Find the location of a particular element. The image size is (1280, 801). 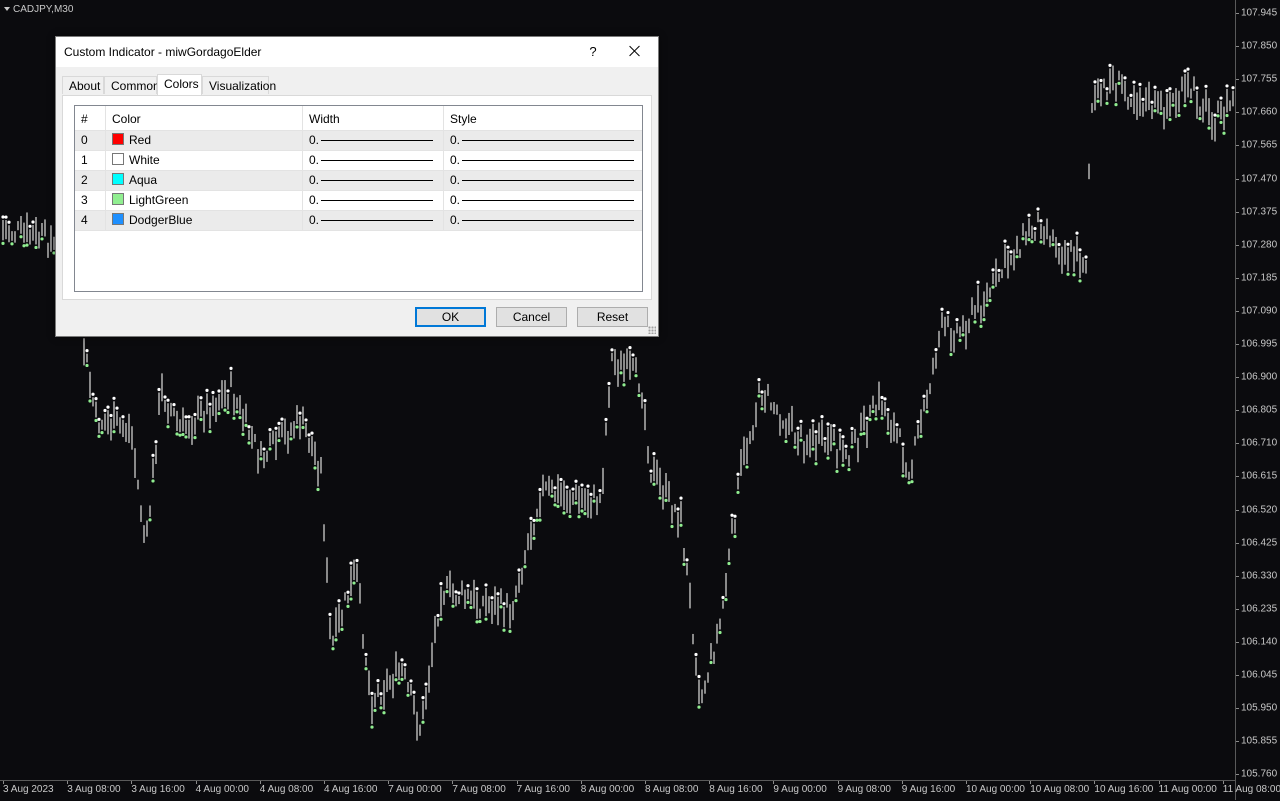

tab-visualization: Visualization is located at coordinates (239, 85).